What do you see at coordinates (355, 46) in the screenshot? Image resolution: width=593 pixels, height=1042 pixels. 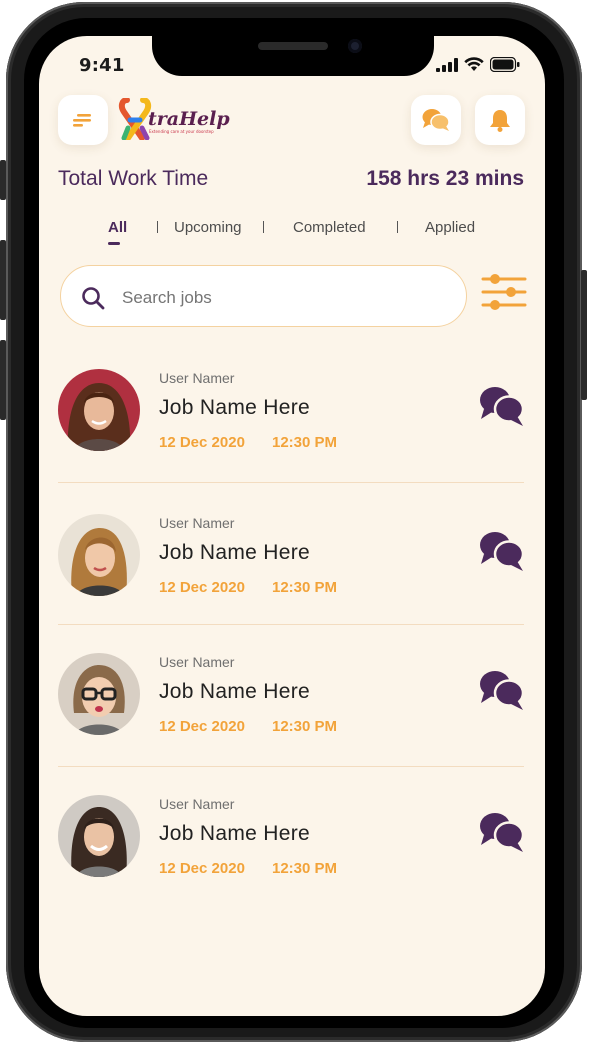 I see `front-camera` at bounding box center [355, 46].